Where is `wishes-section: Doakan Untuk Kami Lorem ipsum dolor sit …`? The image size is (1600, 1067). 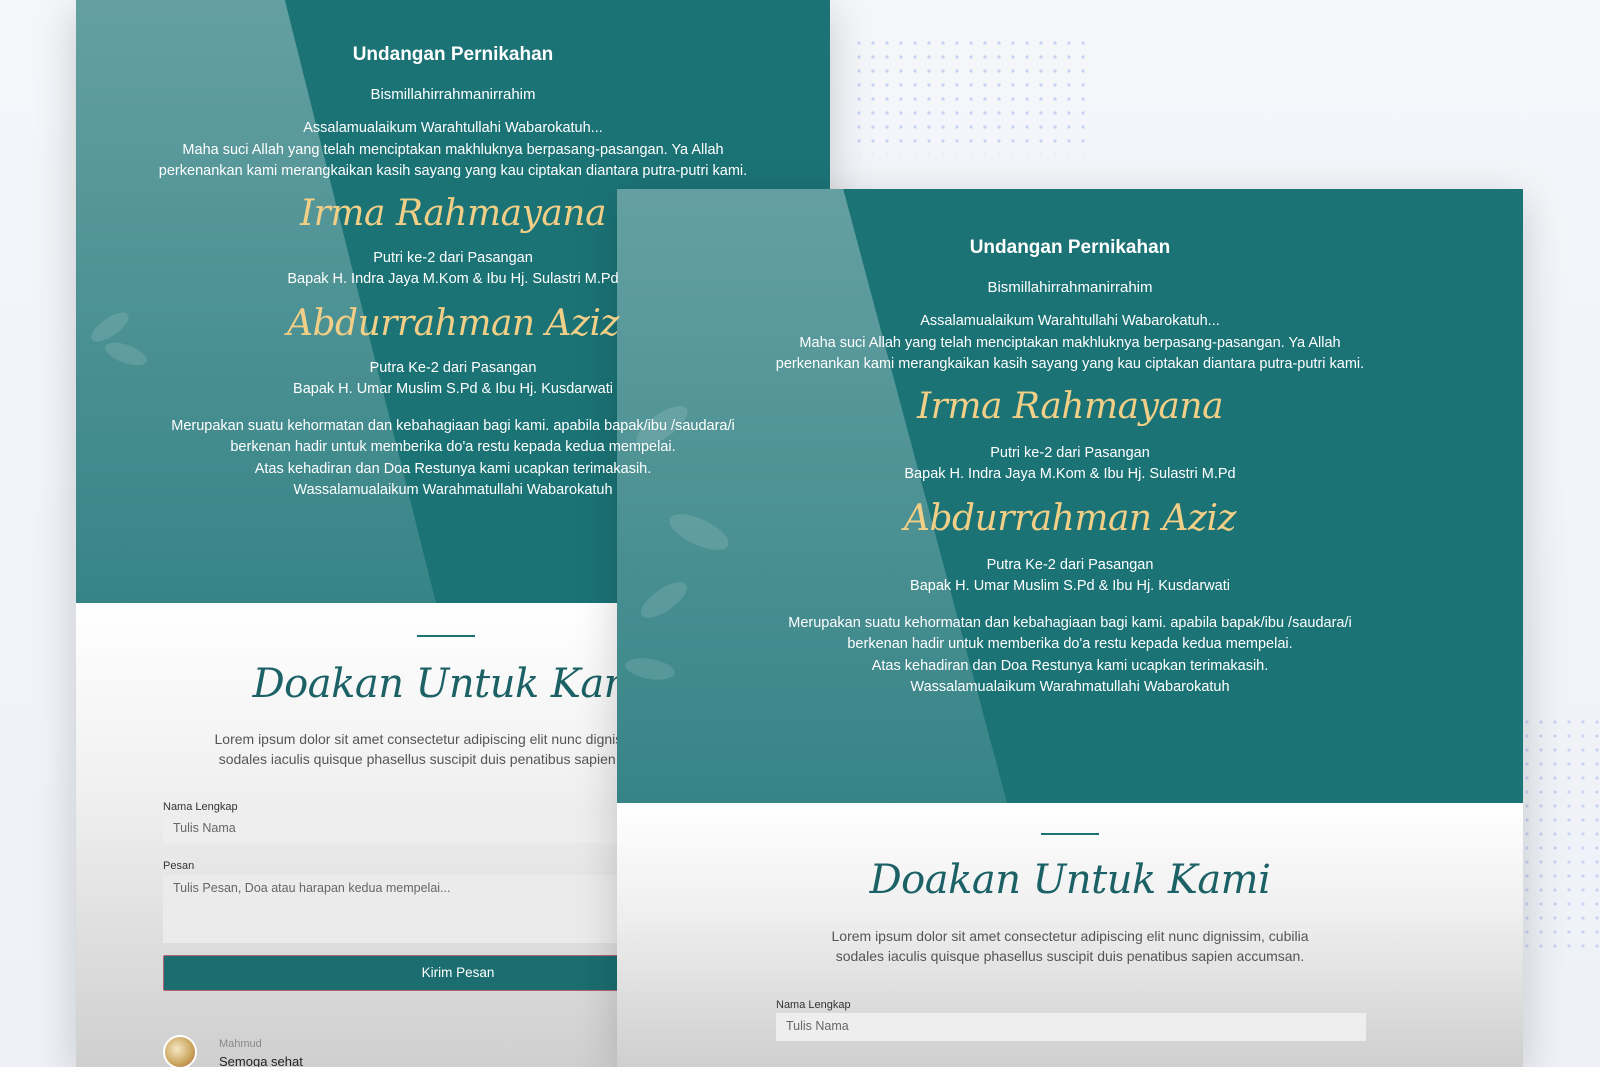 wishes-section: Doakan Untuk Kami Lorem ipsum dolor sit … is located at coordinates (1070, 935).